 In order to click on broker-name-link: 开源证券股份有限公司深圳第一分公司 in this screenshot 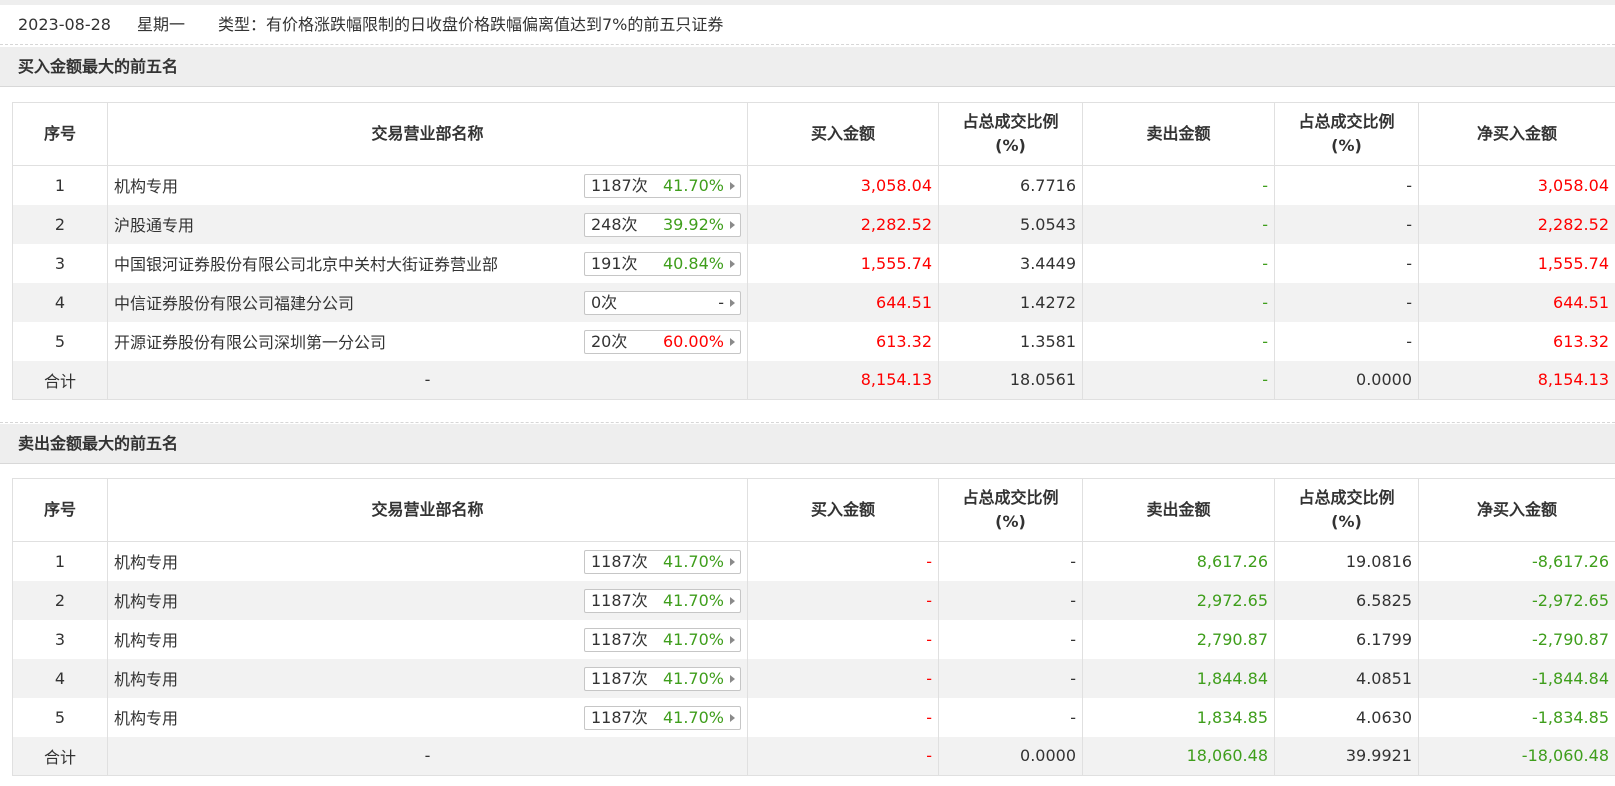, I will do `click(250, 342)`.